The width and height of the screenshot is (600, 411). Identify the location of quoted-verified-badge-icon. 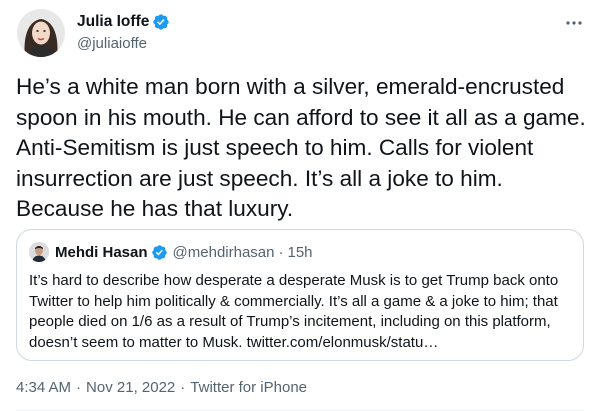
(159, 252).